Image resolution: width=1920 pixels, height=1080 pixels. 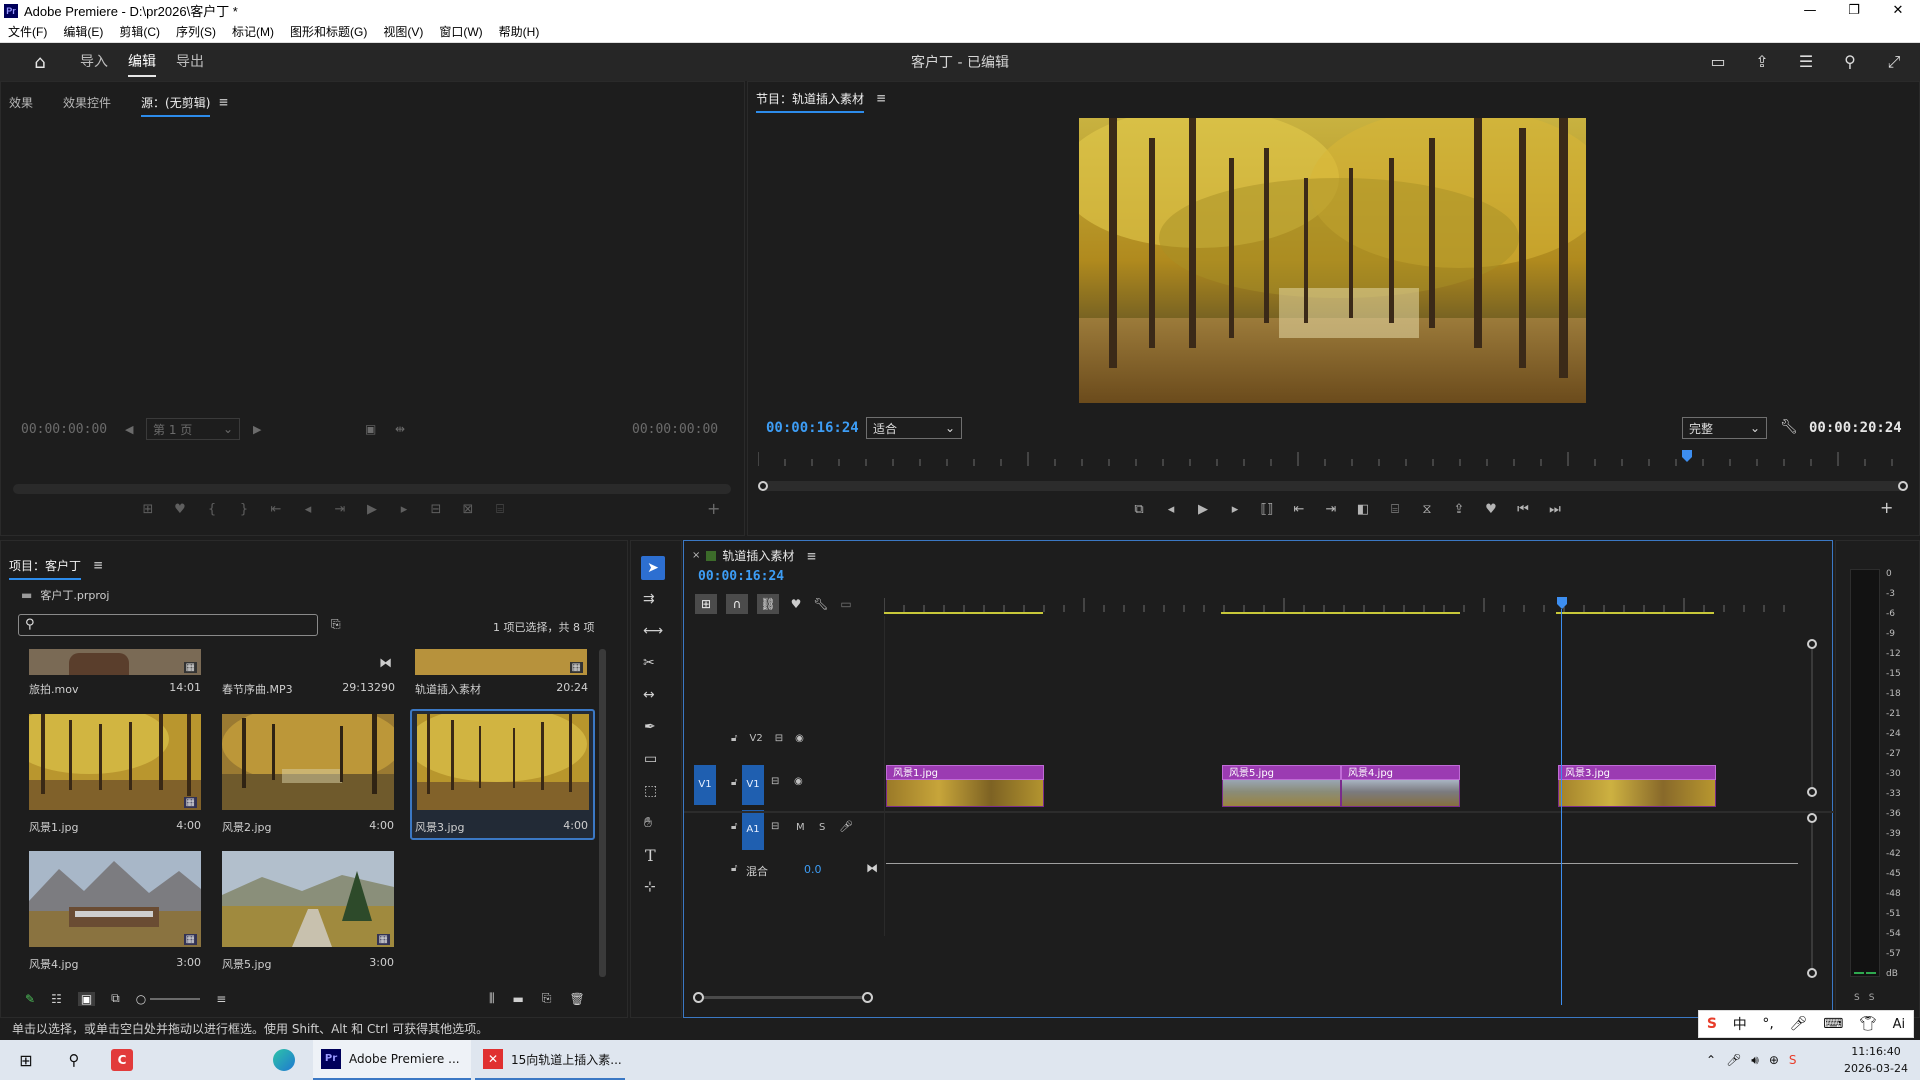 I want to click on timeline-settings-icon: 🔧︎, so click(x=821, y=604).